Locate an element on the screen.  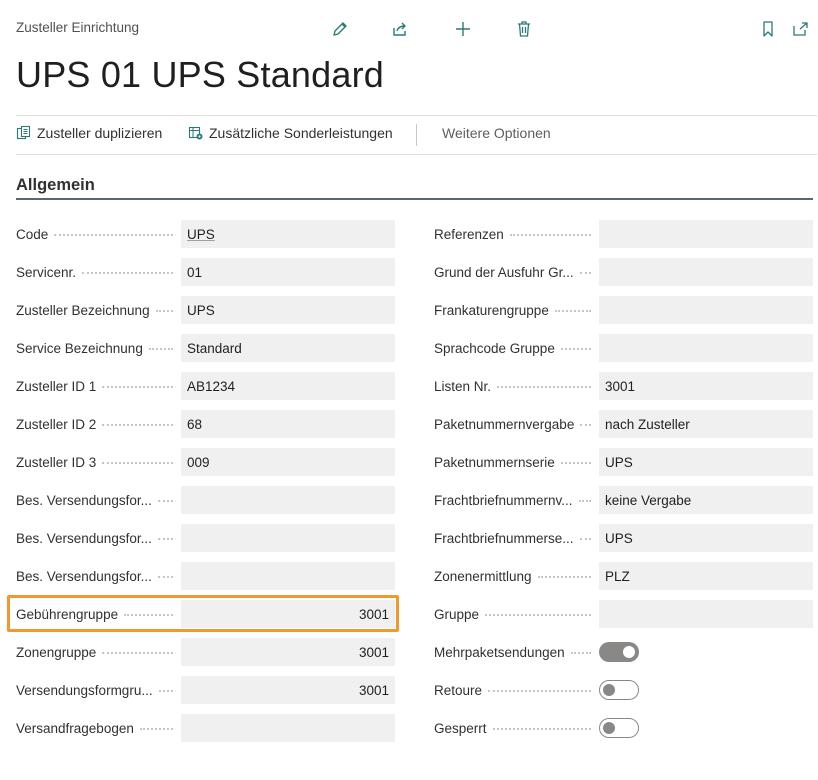
field-row-package-number-series: Paketnummernserie UPS is located at coordinates (623, 462).